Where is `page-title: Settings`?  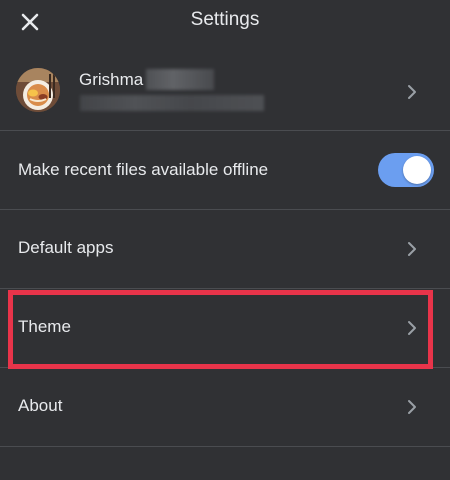
page-title: Settings is located at coordinates (225, 19).